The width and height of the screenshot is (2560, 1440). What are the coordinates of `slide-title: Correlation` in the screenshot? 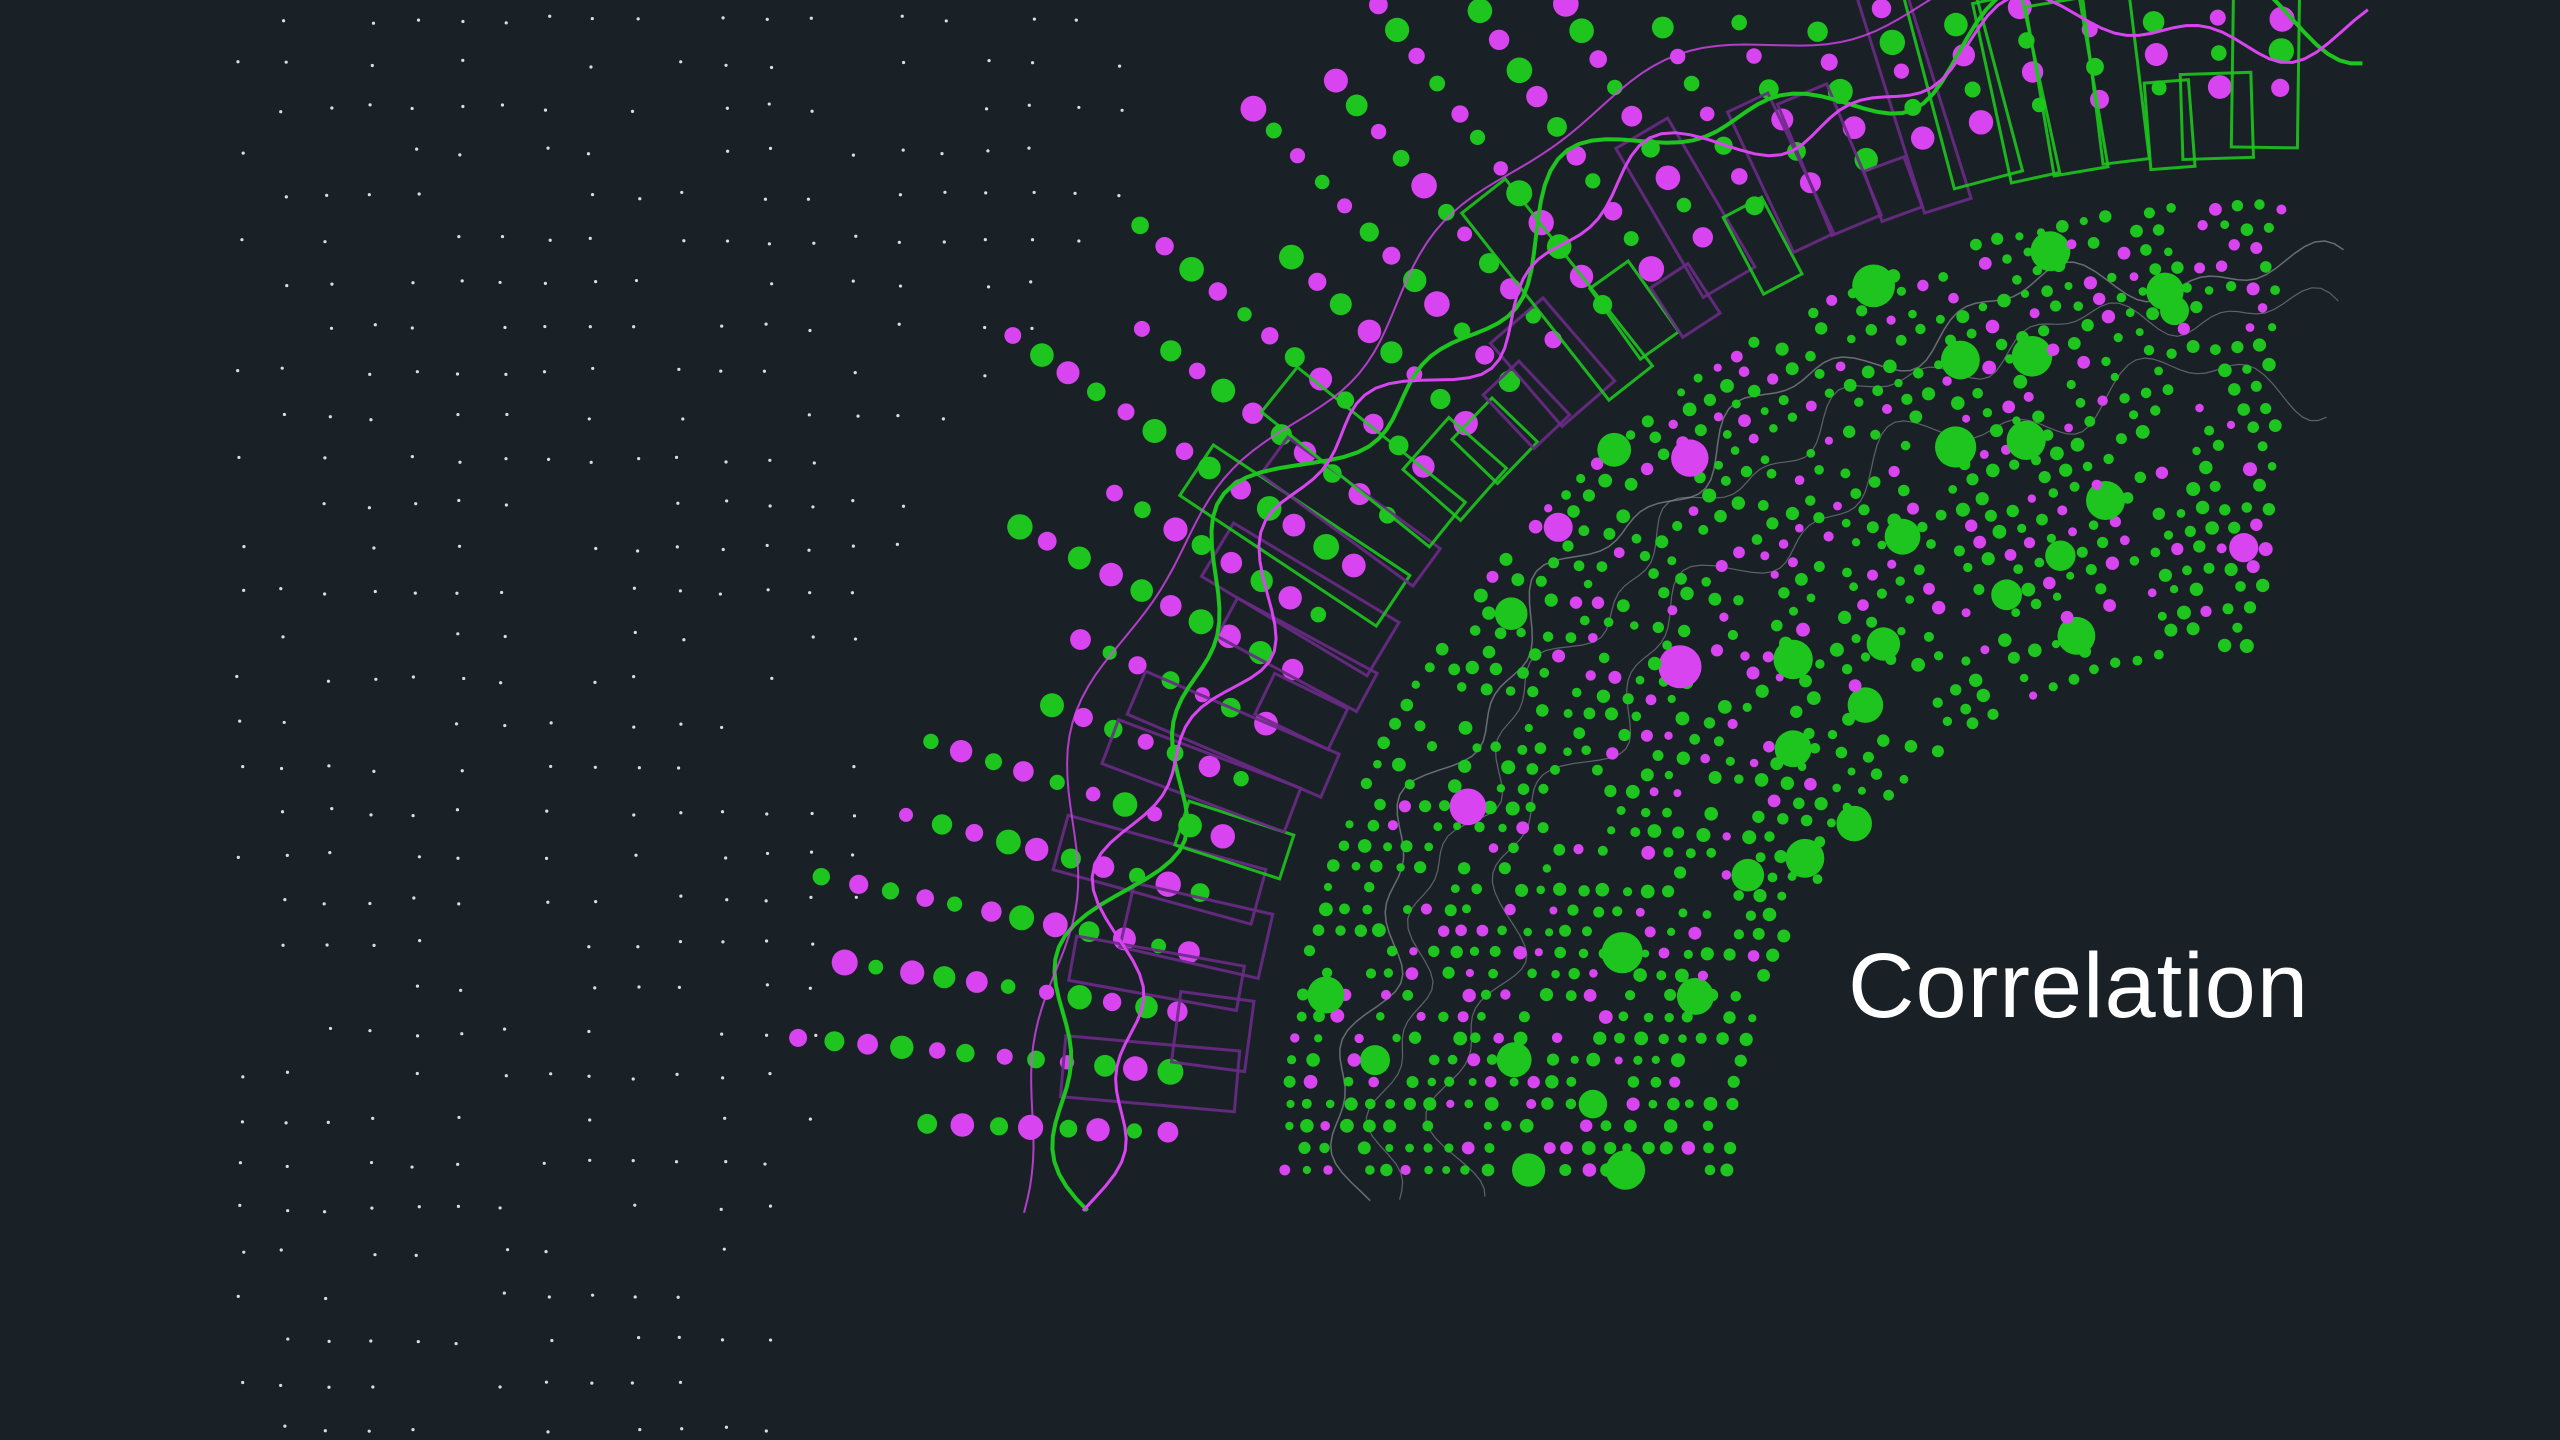 It's located at (2078, 986).